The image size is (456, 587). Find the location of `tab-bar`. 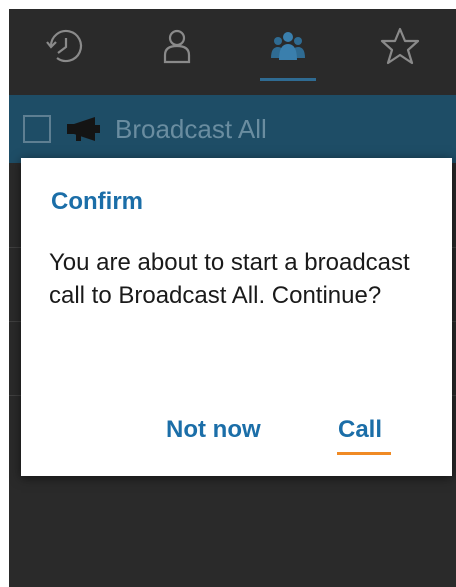

tab-bar is located at coordinates (232, 46).